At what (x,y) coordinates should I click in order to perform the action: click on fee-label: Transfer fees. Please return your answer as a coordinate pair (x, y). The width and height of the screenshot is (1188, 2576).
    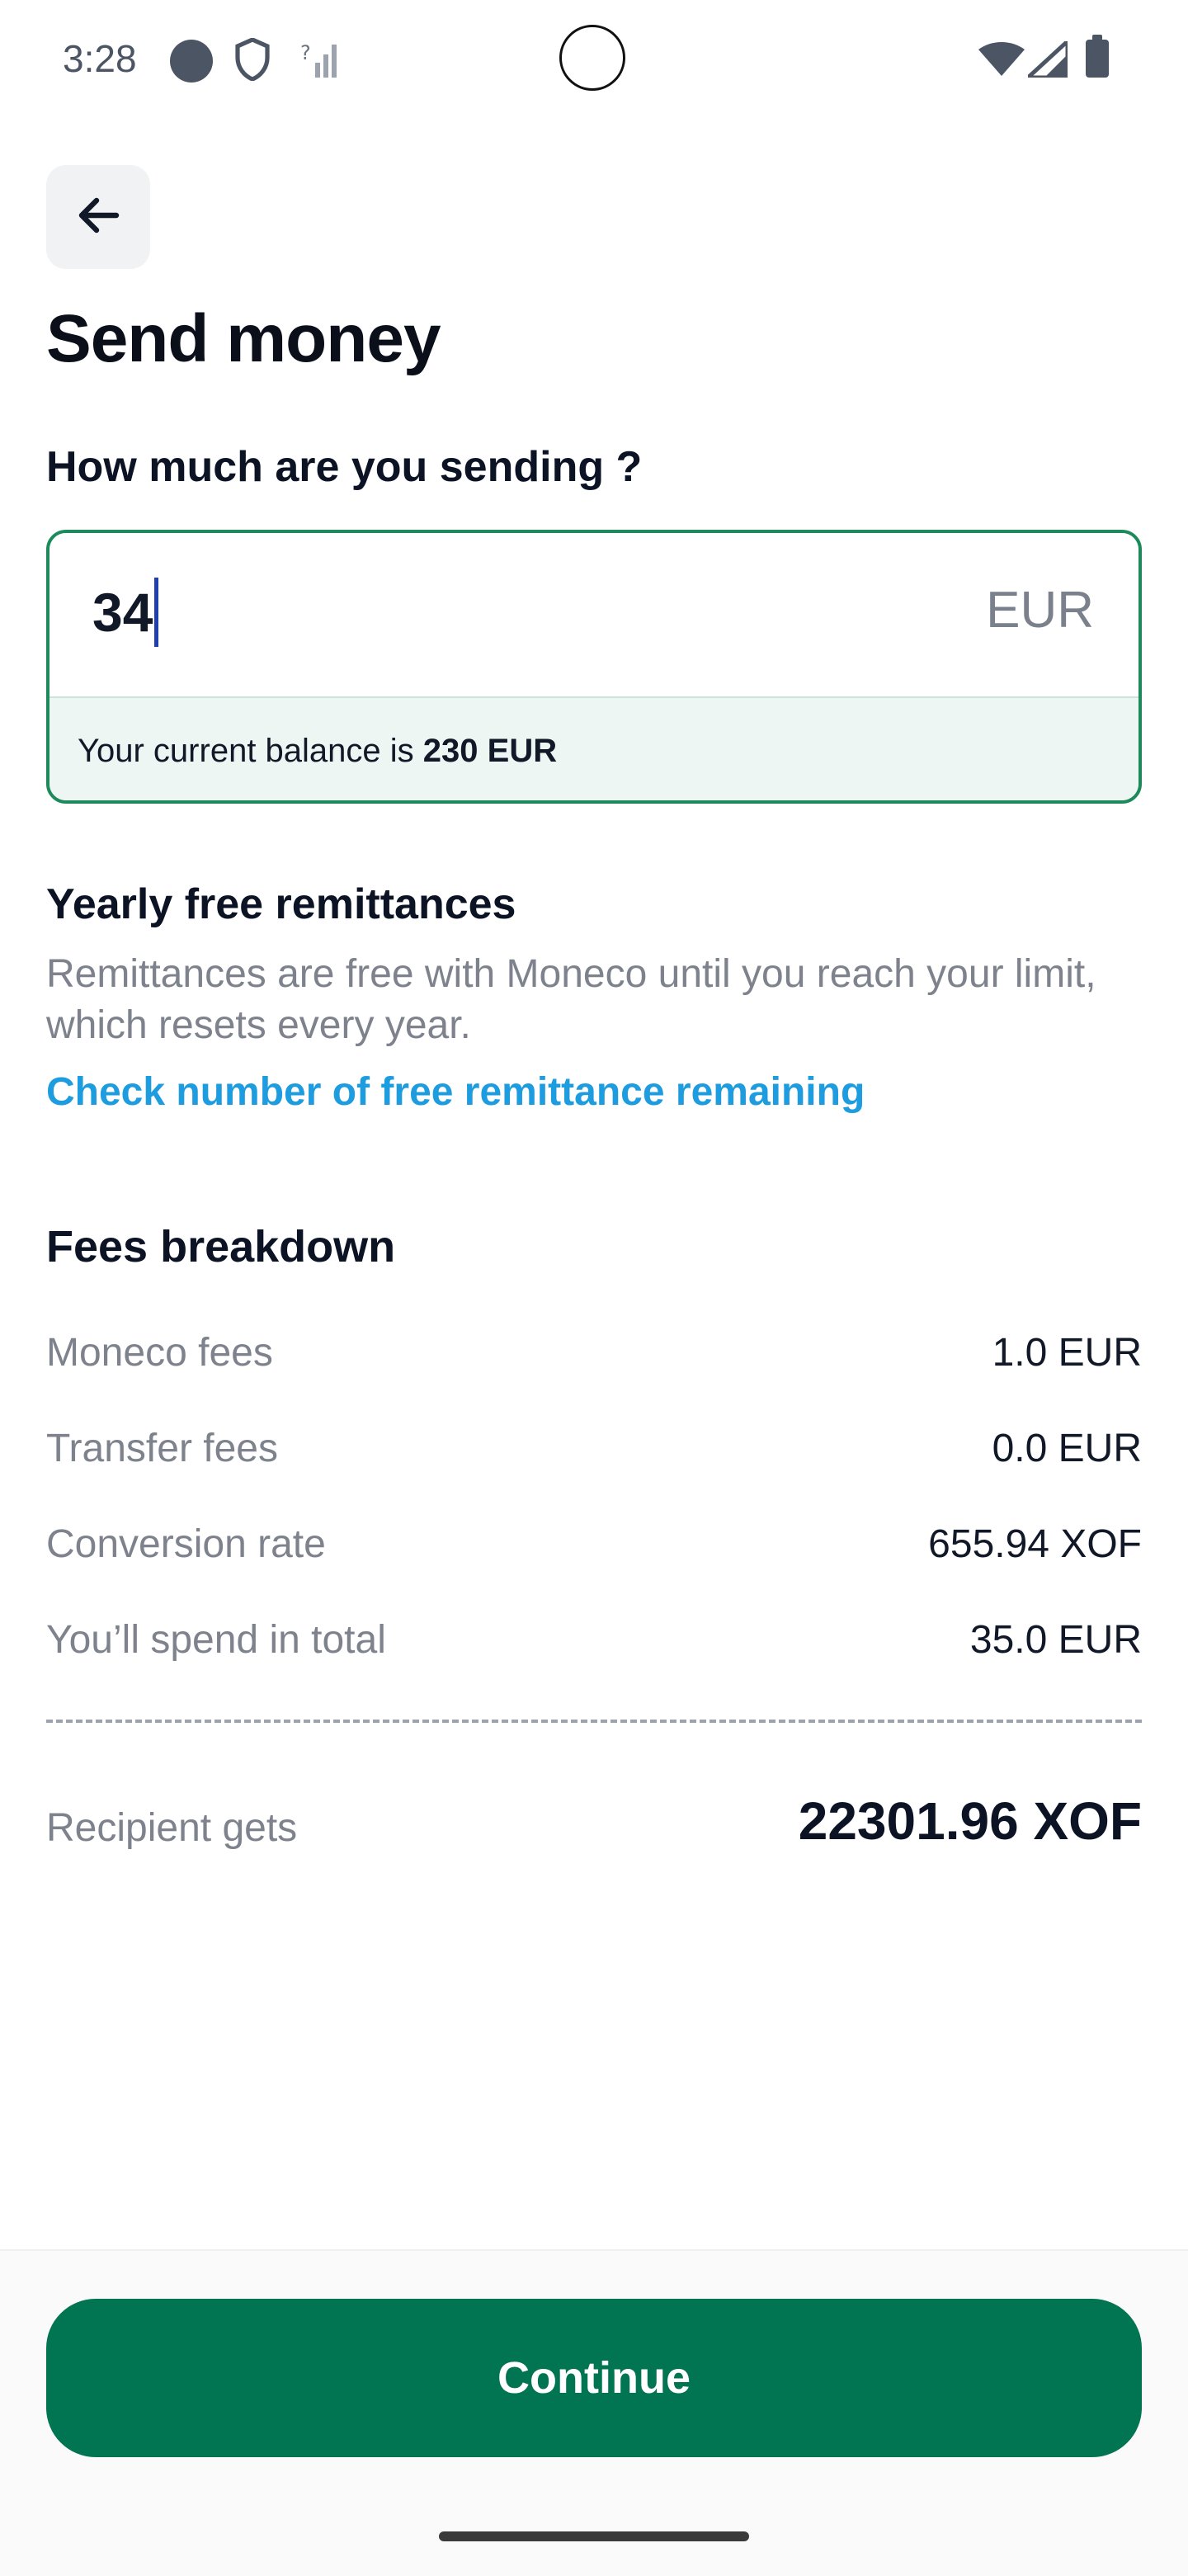
    Looking at the image, I should click on (162, 1448).